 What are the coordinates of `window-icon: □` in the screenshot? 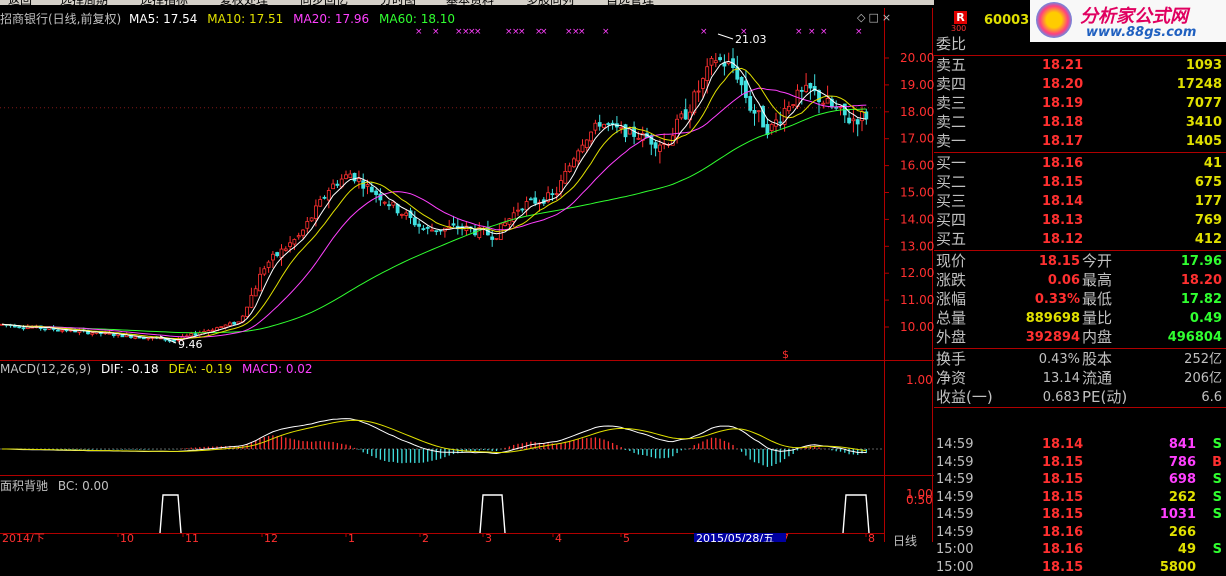 It's located at (873, 17).